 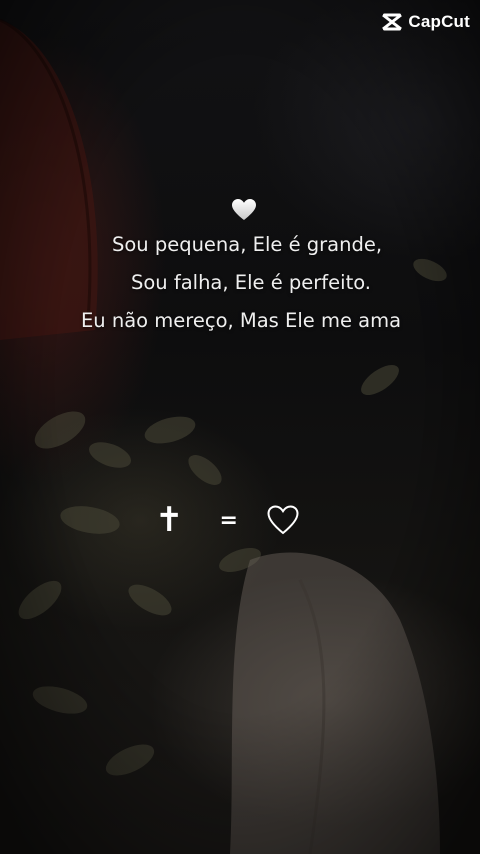 I want to click on cross-icon: ✝, so click(x=169, y=520).